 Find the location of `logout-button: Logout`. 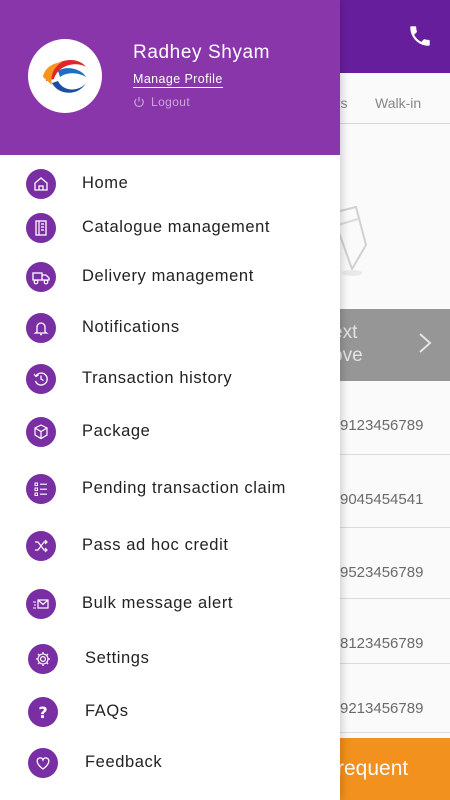

logout-button: Logout is located at coordinates (161, 102).